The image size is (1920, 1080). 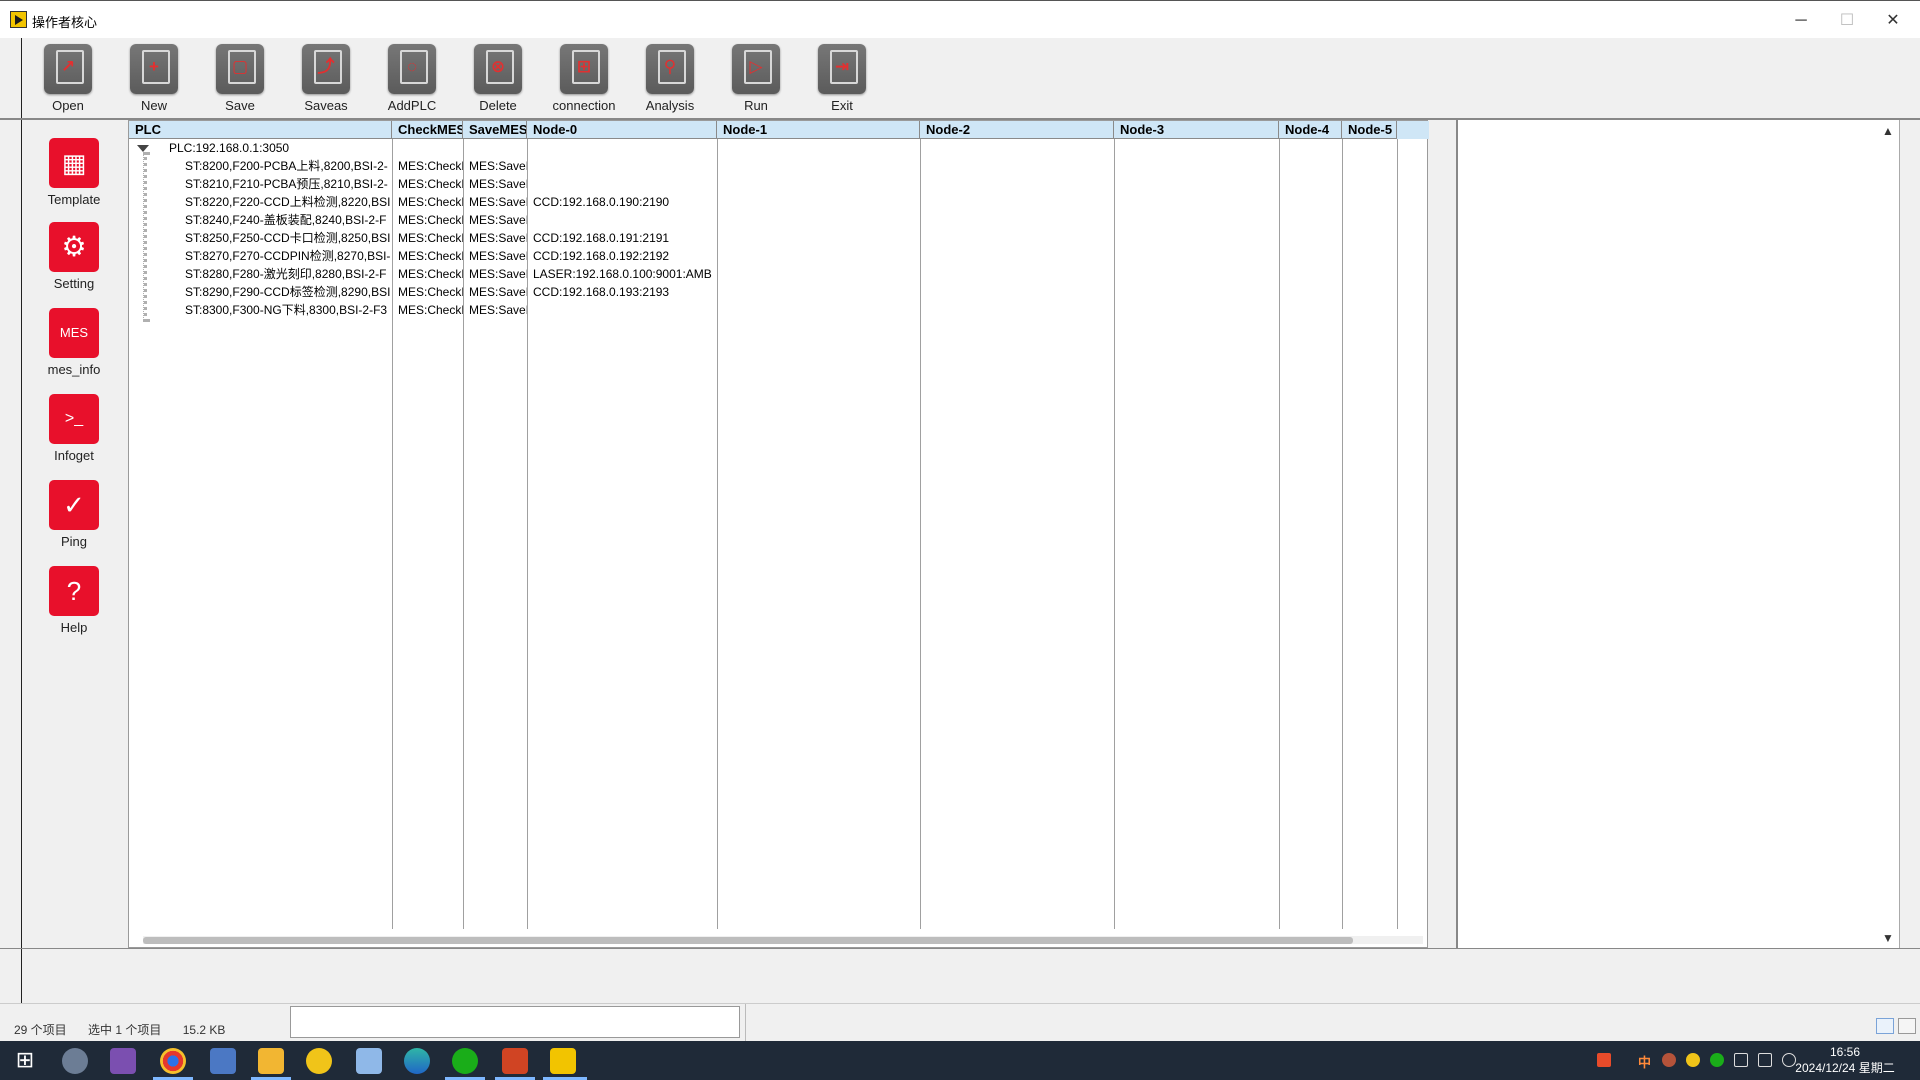 What do you see at coordinates (498, 80) in the screenshot?
I see `delete-button: ⊗ Delete` at bounding box center [498, 80].